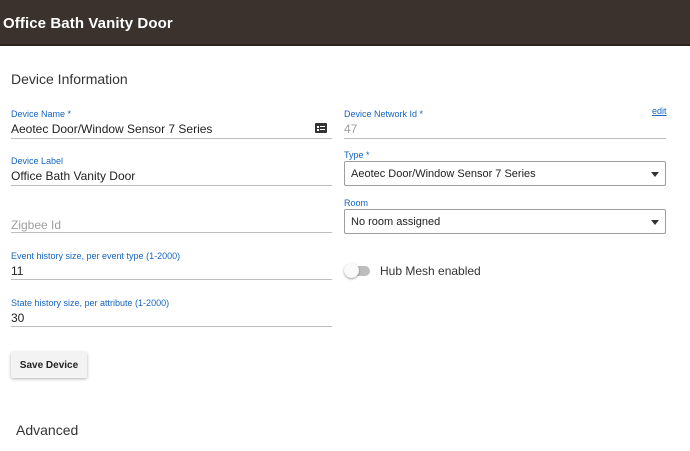  What do you see at coordinates (443, 174) in the screenshot?
I see `type-selected-value: Aeotec Door/Window Sensor 7 Series` at bounding box center [443, 174].